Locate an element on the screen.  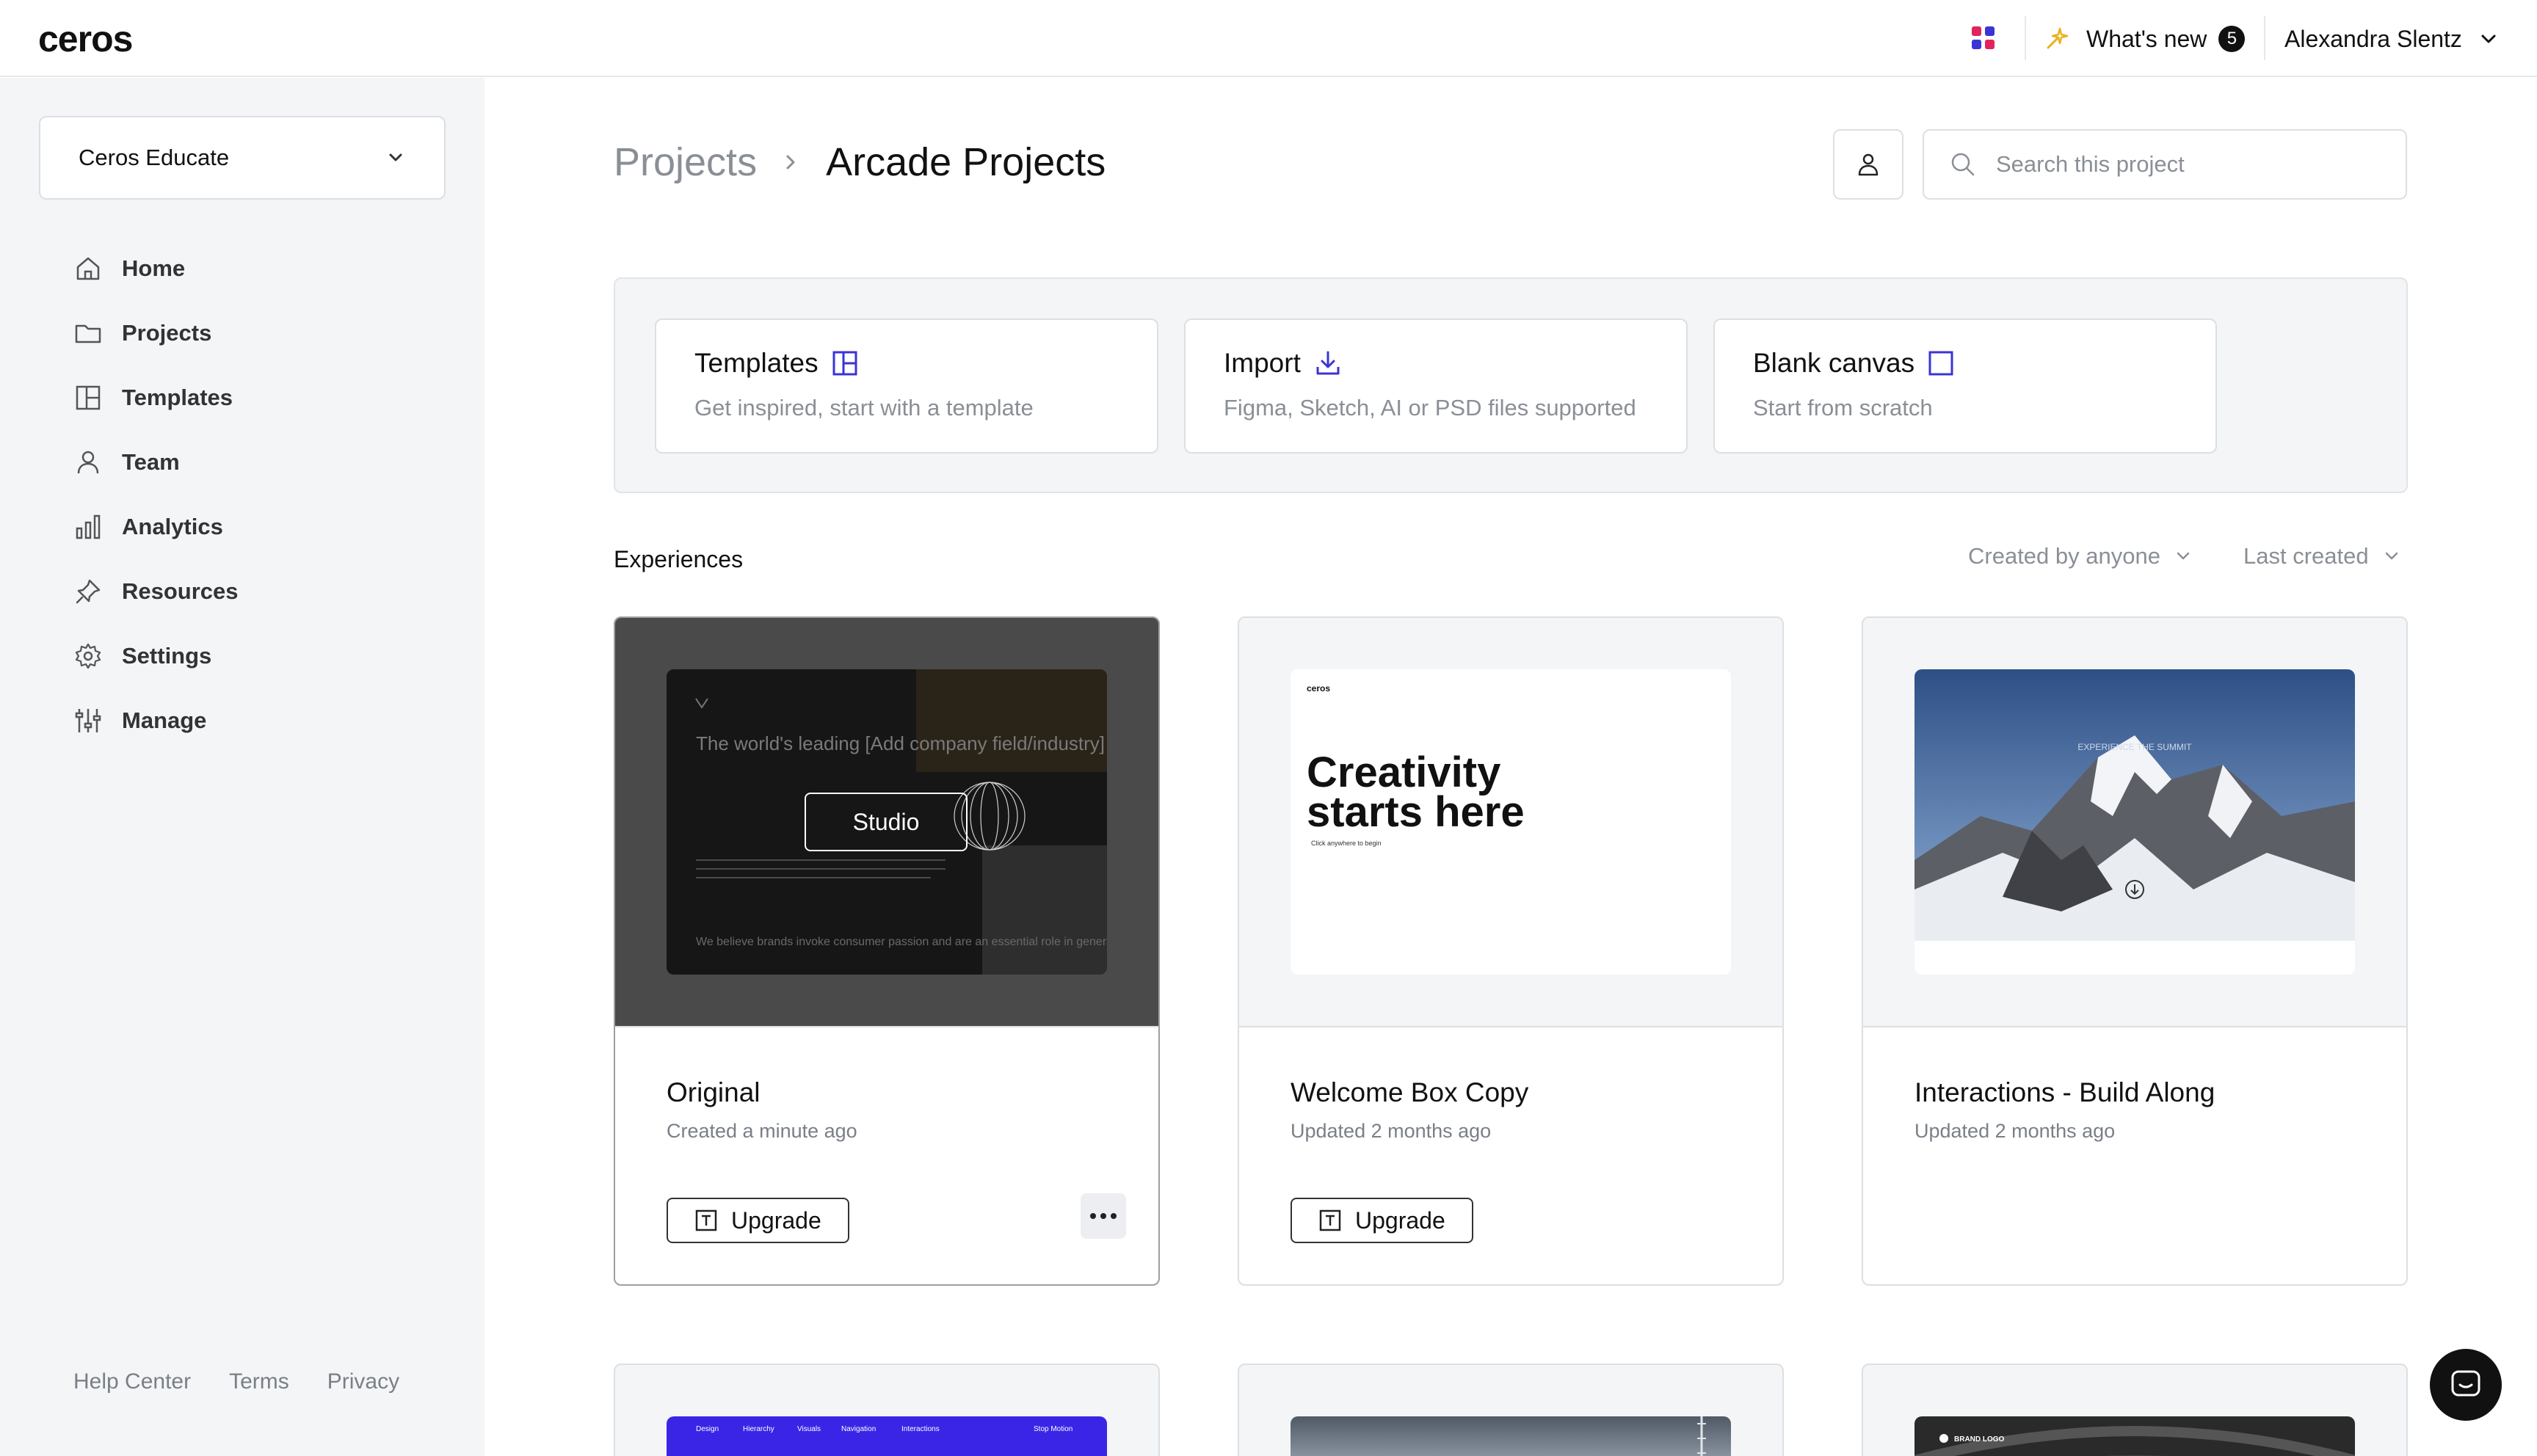
help-center-link: Help Center is located at coordinates (132, 1381).